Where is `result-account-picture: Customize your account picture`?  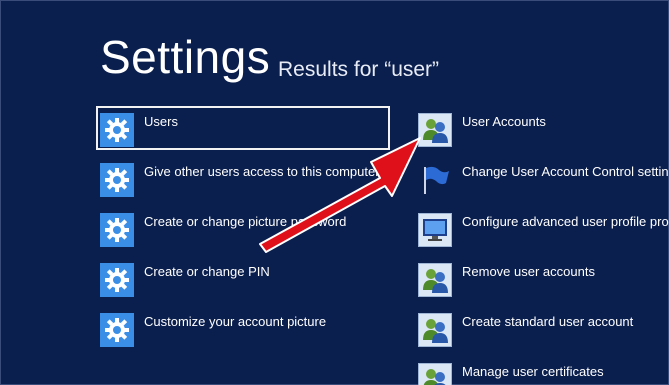
result-account-picture: Customize your account picture is located at coordinates (245, 332).